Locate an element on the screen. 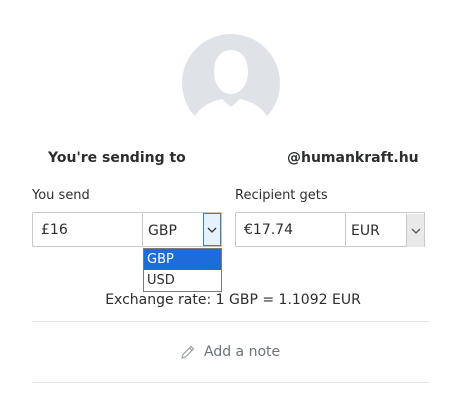  currency-dropdown-list: GBP USD is located at coordinates (182, 270).